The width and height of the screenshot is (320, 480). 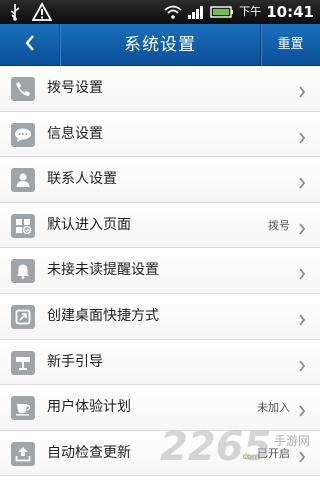 What do you see at coordinates (160, 316) in the screenshot?
I see `settings-item-shortcut: 创建桌面快捷方式` at bounding box center [160, 316].